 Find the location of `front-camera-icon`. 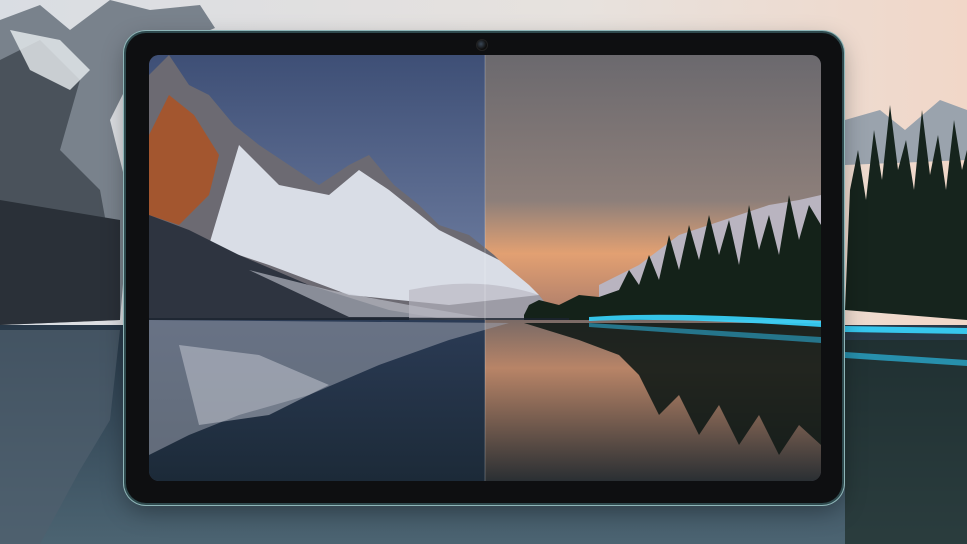

front-camera-icon is located at coordinates (482, 45).